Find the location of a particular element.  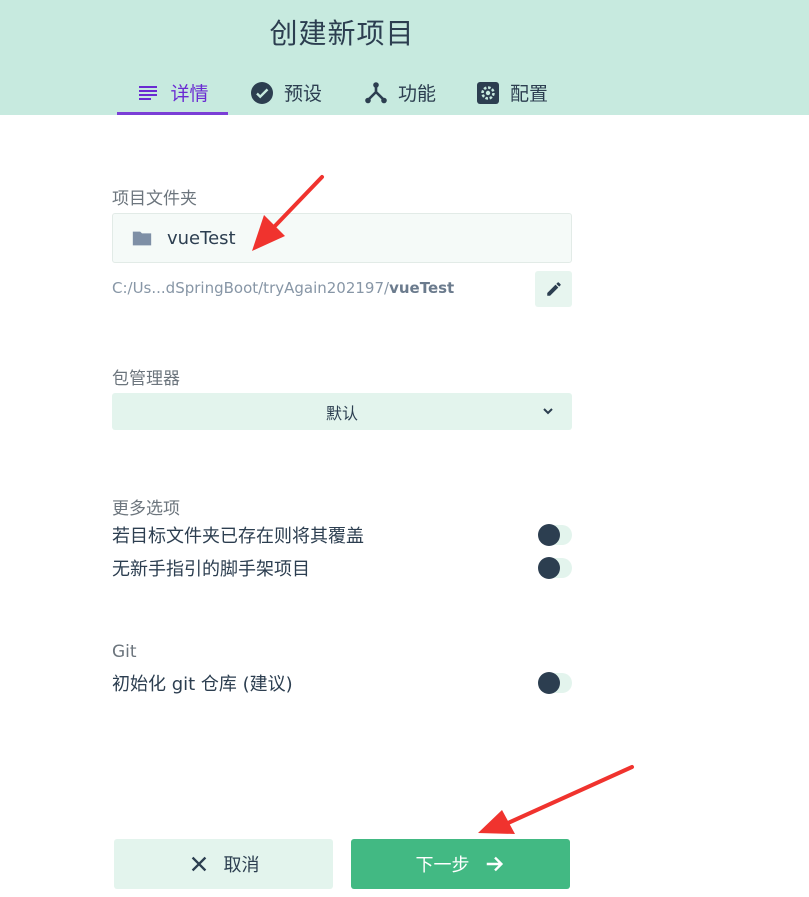

project-folder-label: 项目文件夹 is located at coordinates (154, 199).